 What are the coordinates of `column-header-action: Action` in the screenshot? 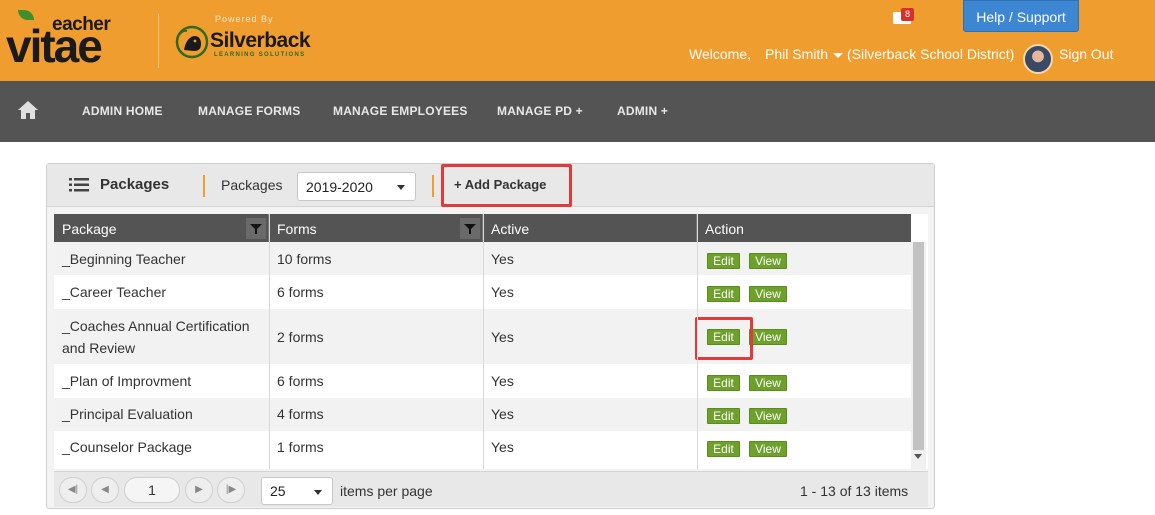 It's located at (804, 228).